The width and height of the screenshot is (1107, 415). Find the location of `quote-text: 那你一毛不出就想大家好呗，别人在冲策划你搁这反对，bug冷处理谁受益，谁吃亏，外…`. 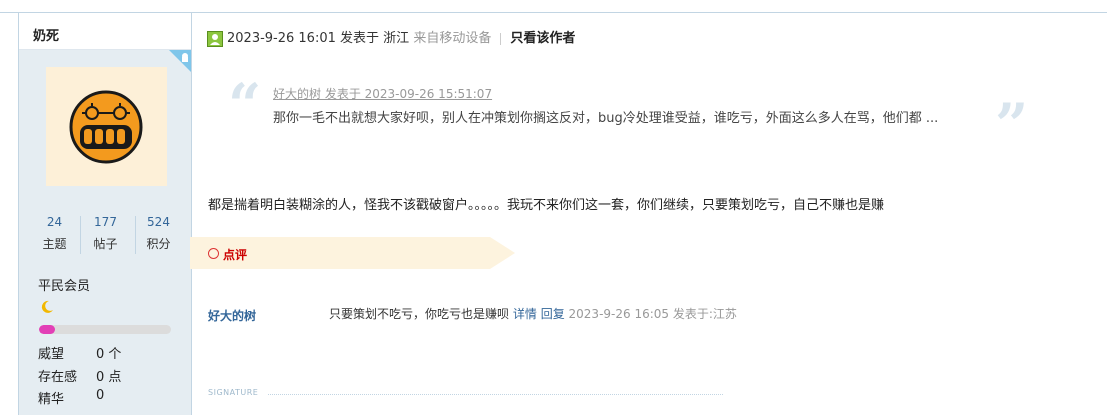

quote-text: 那你一毛不出就想大家好呗，别人在冲策划你搁这反对，bug冷处理谁受益，谁吃亏，外… is located at coordinates (606, 118).